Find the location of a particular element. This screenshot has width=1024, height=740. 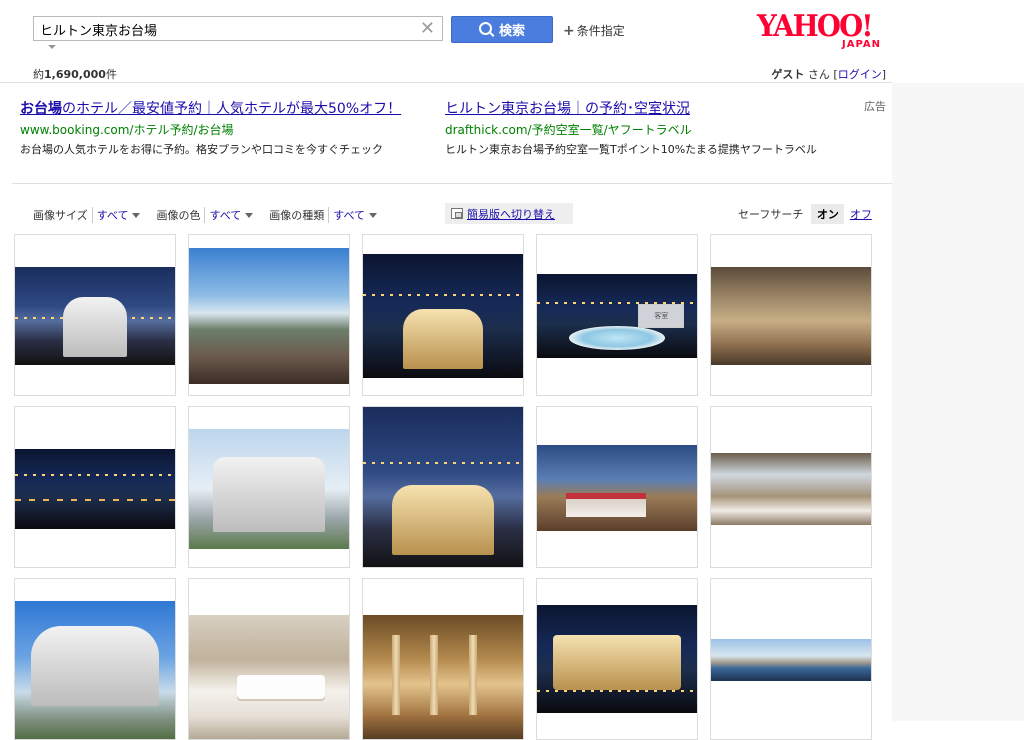

result-count-prefix: 約 is located at coordinates (38, 74).